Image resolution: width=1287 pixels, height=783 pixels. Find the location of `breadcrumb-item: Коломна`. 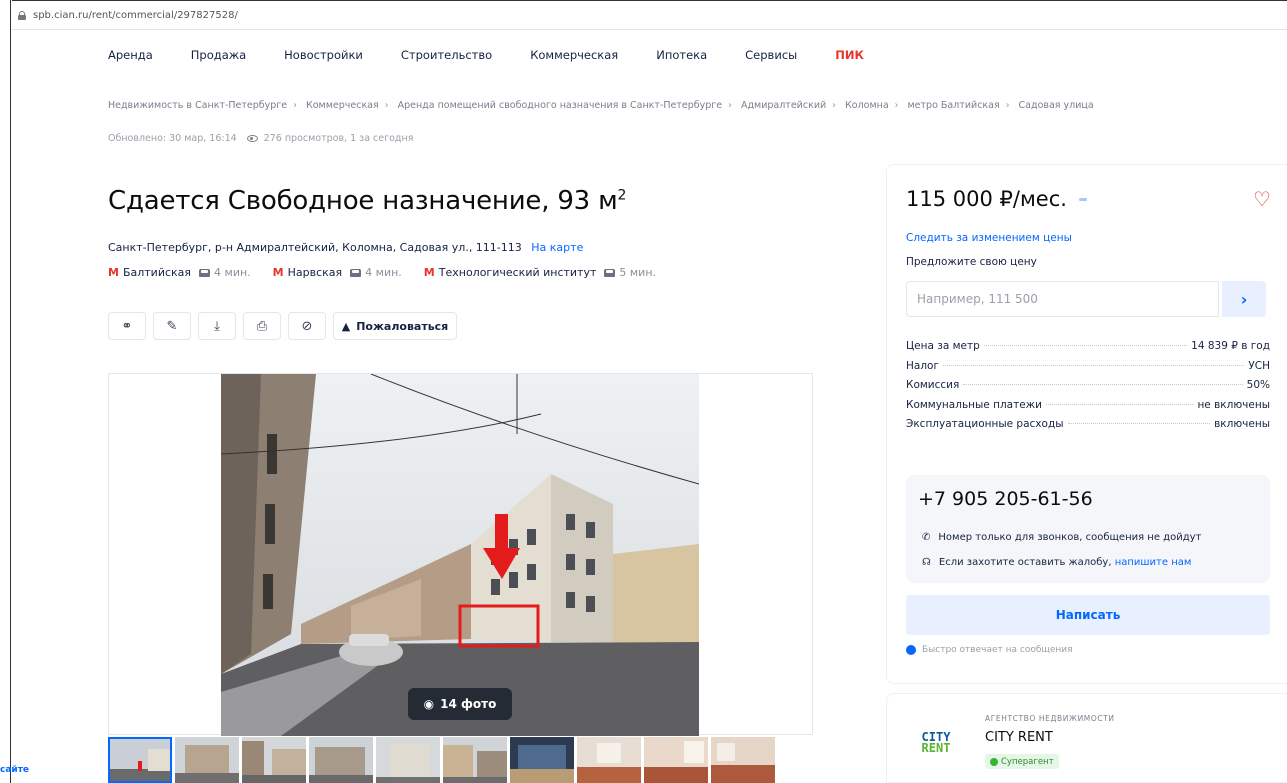

breadcrumb-item: Коломна is located at coordinates (867, 105).